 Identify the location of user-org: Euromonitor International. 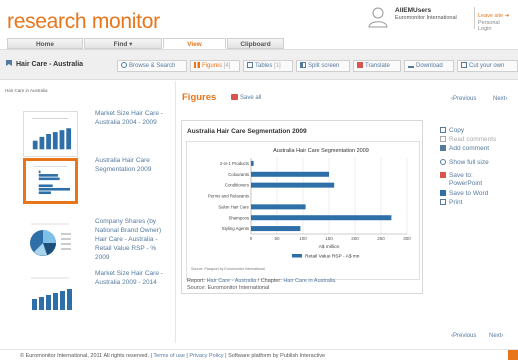
(426, 18).